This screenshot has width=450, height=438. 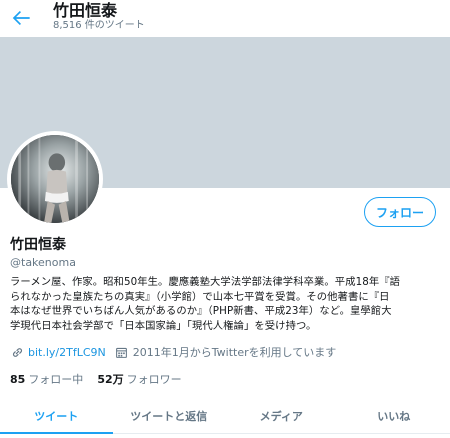 I want to click on profile-link: bit.ly/2TfLC9N, so click(x=67, y=352).